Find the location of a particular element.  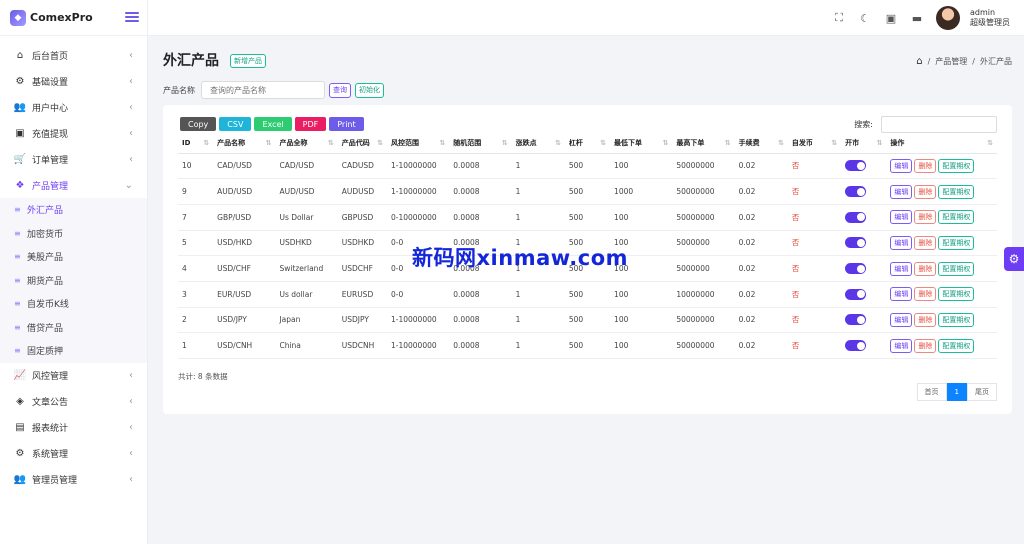

column-header: 风控范围 ⇅ is located at coordinates (418, 143).